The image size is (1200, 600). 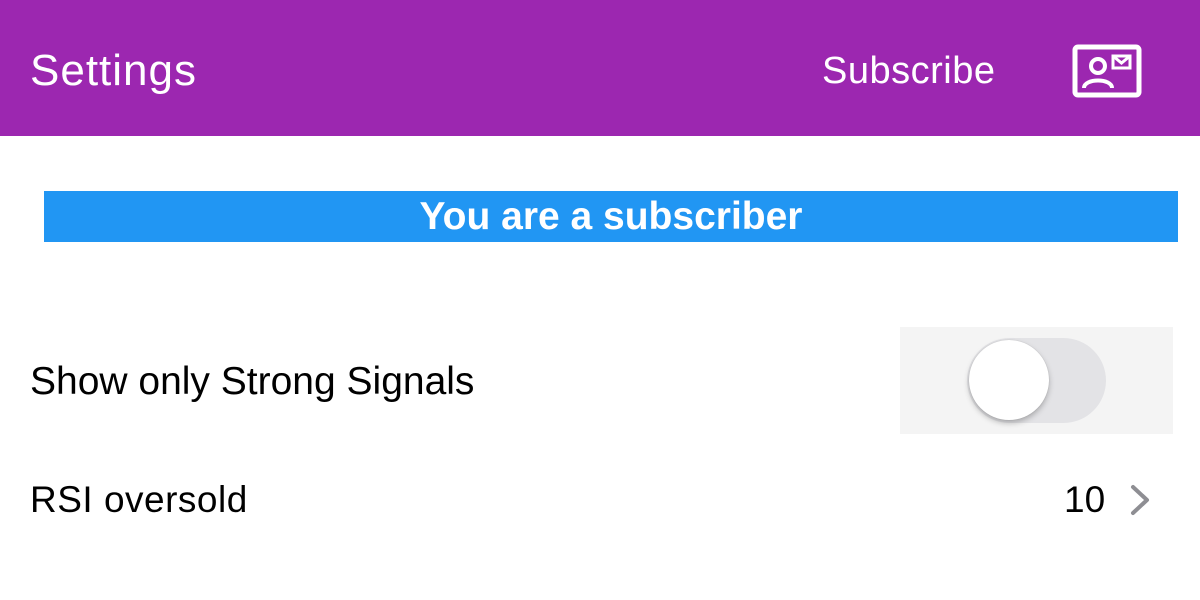 I want to click on strong-signals-label: Show only Strong Signals, so click(x=252, y=381).